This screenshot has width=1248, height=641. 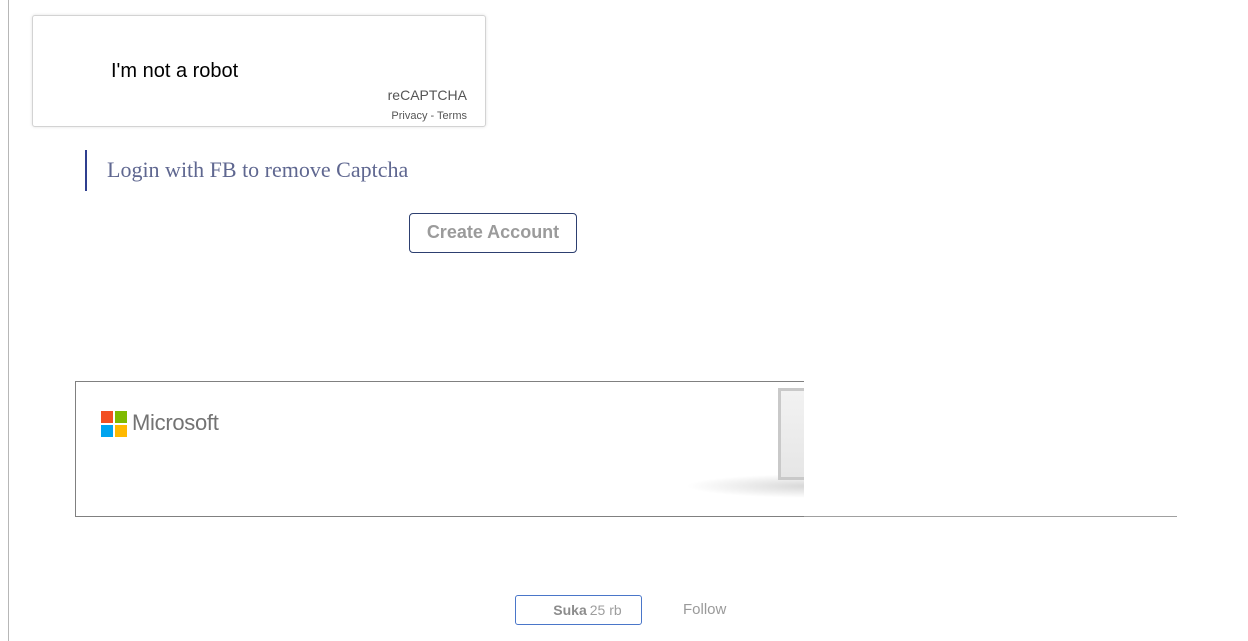 I want to click on like-button: Suka 25 rb, so click(x=578, y=610).